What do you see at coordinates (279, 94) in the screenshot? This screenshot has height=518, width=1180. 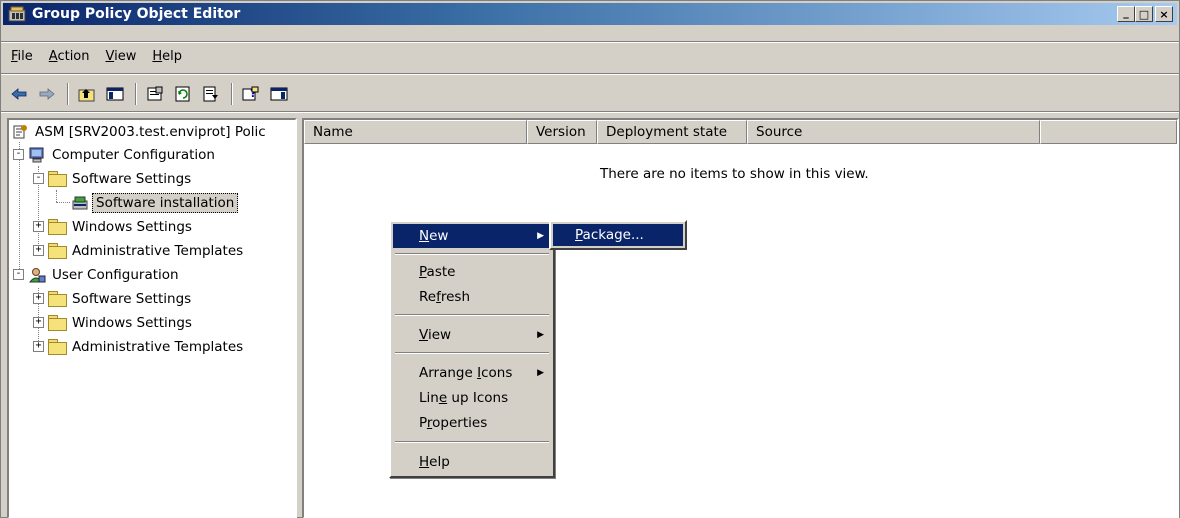 I see `show-hide-action-pane-icon` at bounding box center [279, 94].